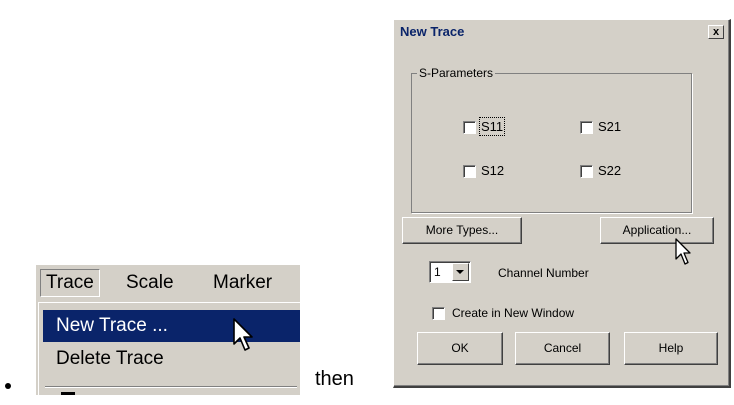  What do you see at coordinates (610, 126) in the screenshot?
I see `checkbox-s21-label: S21` at bounding box center [610, 126].